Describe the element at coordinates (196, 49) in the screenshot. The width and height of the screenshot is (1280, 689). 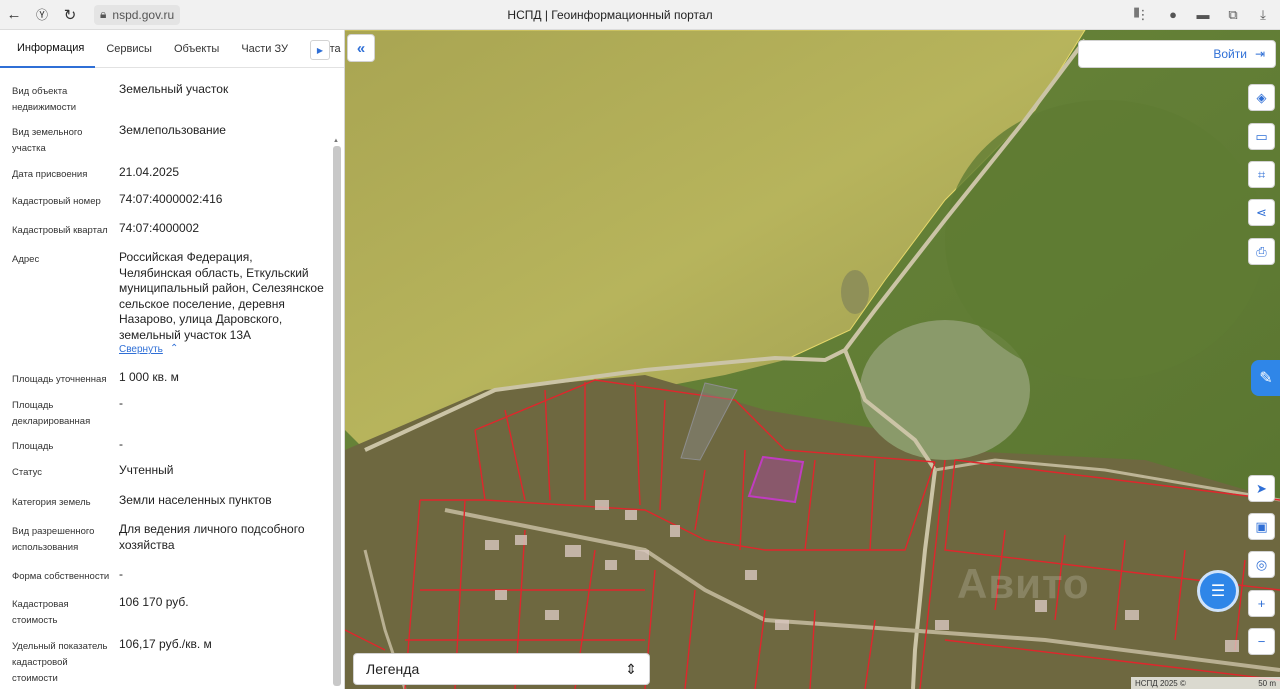
I see `tab-objects: Объекты` at that location.